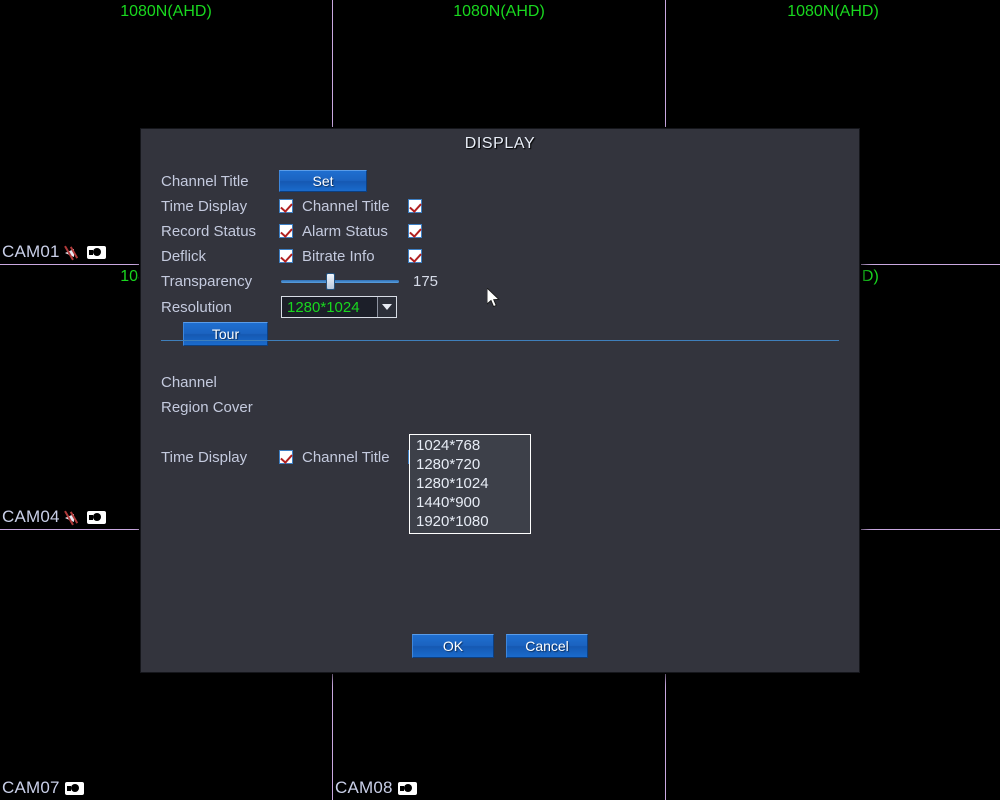  What do you see at coordinates (286, 231) in the screenshot?
I see `record-status-checkbox` at bounding box center [286, 231].